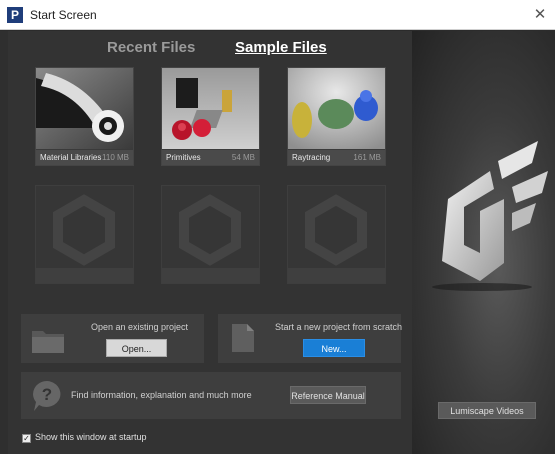  I want to click on open-project-text: Open an existing project, so click(140, 327).